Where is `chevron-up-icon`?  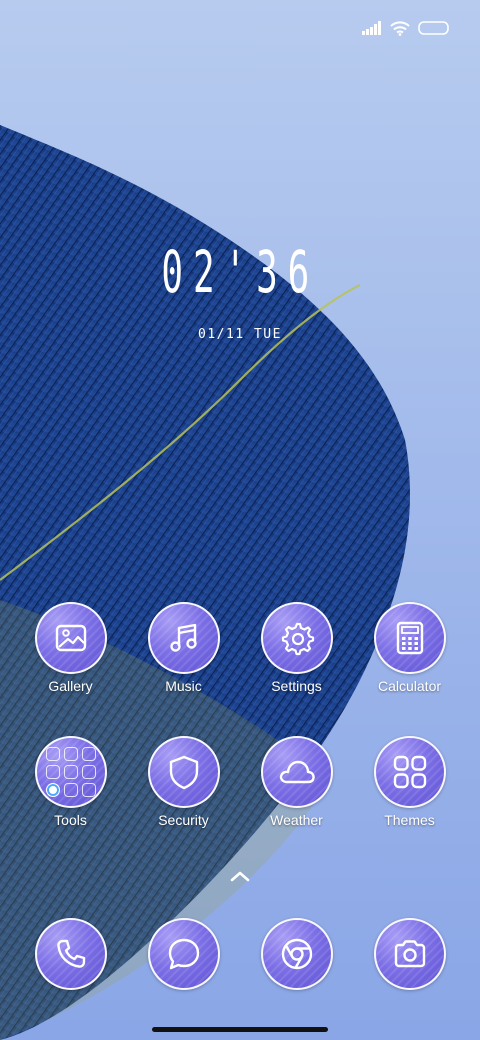 chevron-up-icon is located at coordinates (240, 876).